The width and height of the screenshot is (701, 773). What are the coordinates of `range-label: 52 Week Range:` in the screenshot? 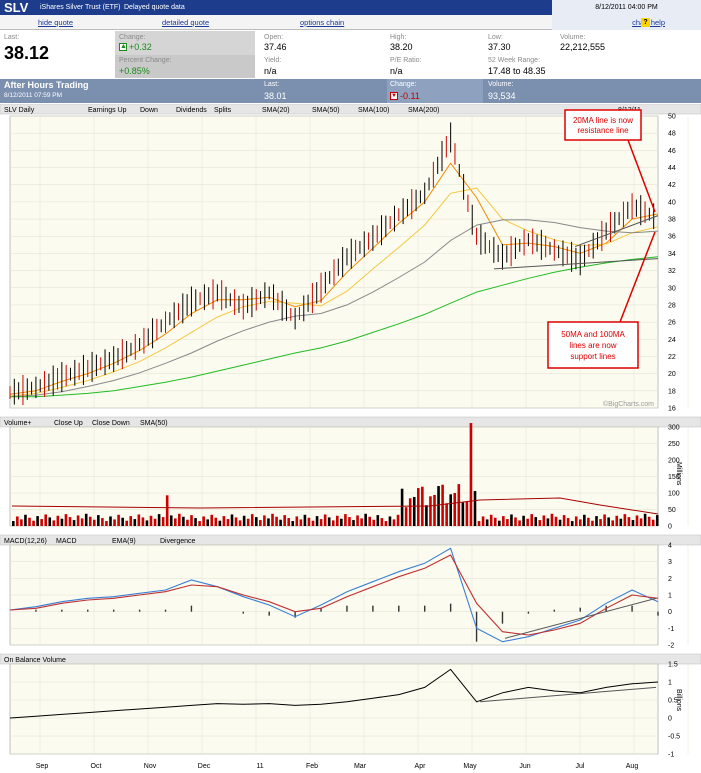 It's located at (514, 60).